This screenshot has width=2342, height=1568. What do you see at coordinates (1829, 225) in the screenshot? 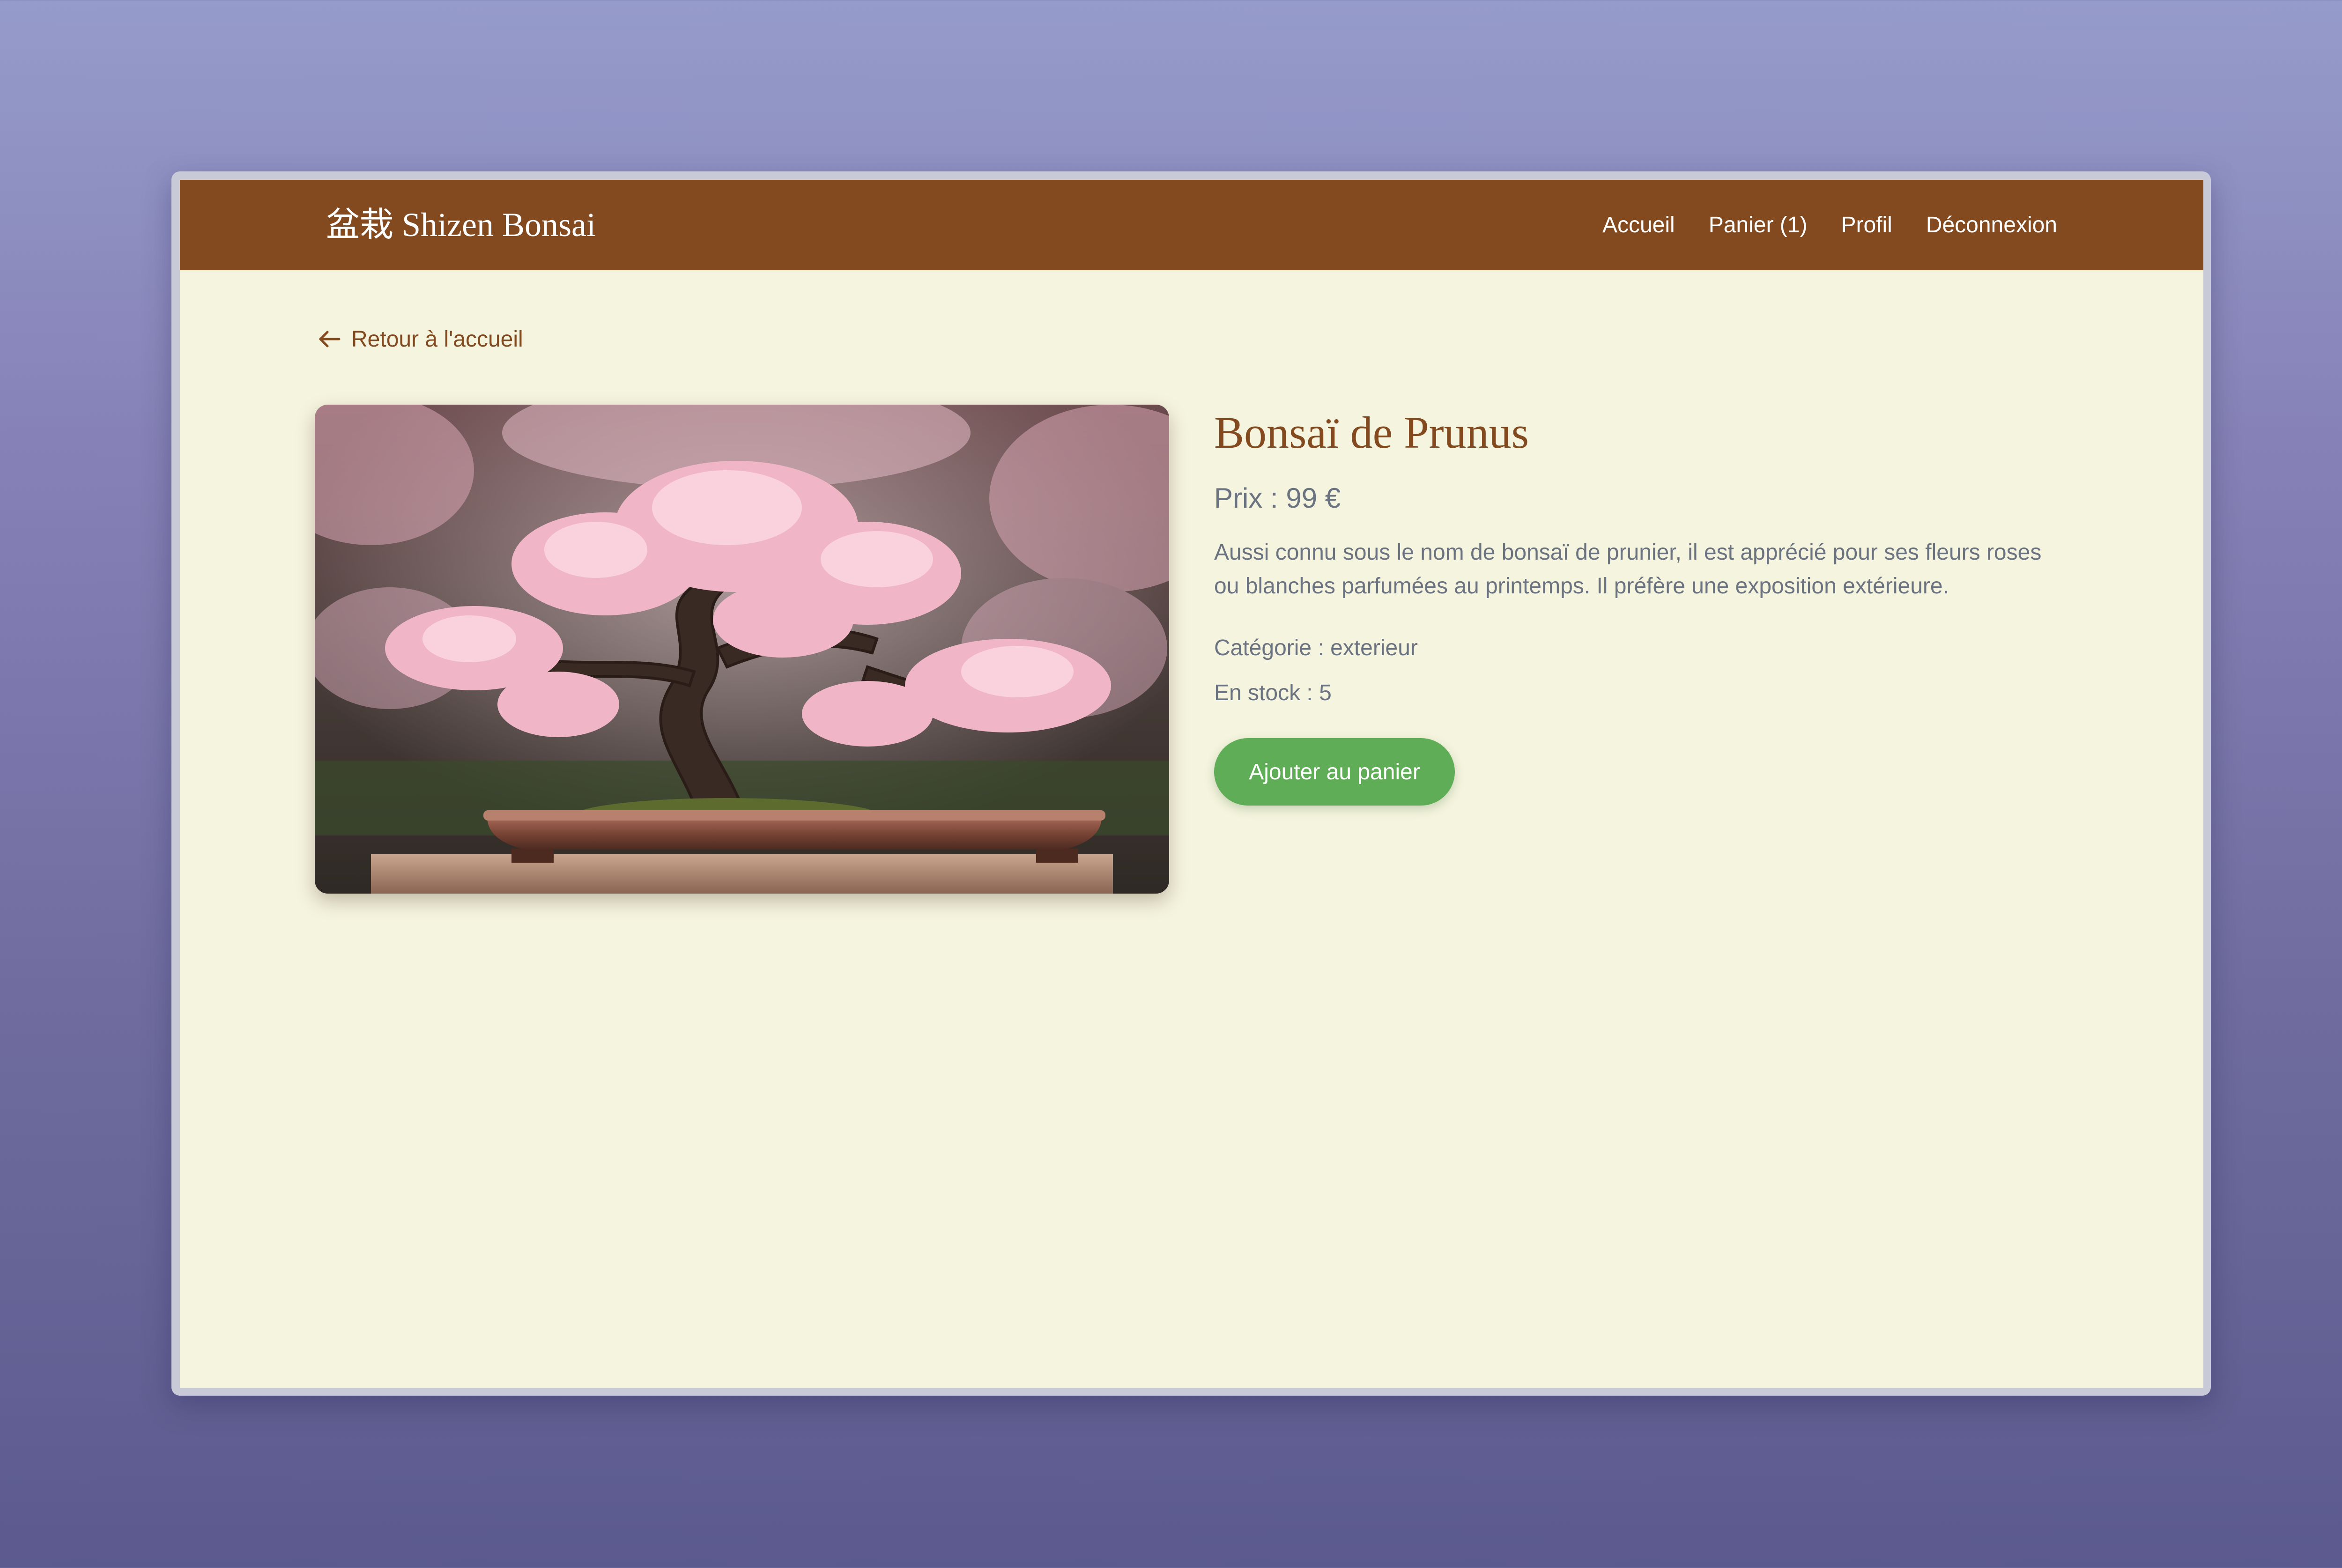
I see `nav-links: Accueil Panier (1) Profil Déconnexion` at bounding box center [1829, 225].